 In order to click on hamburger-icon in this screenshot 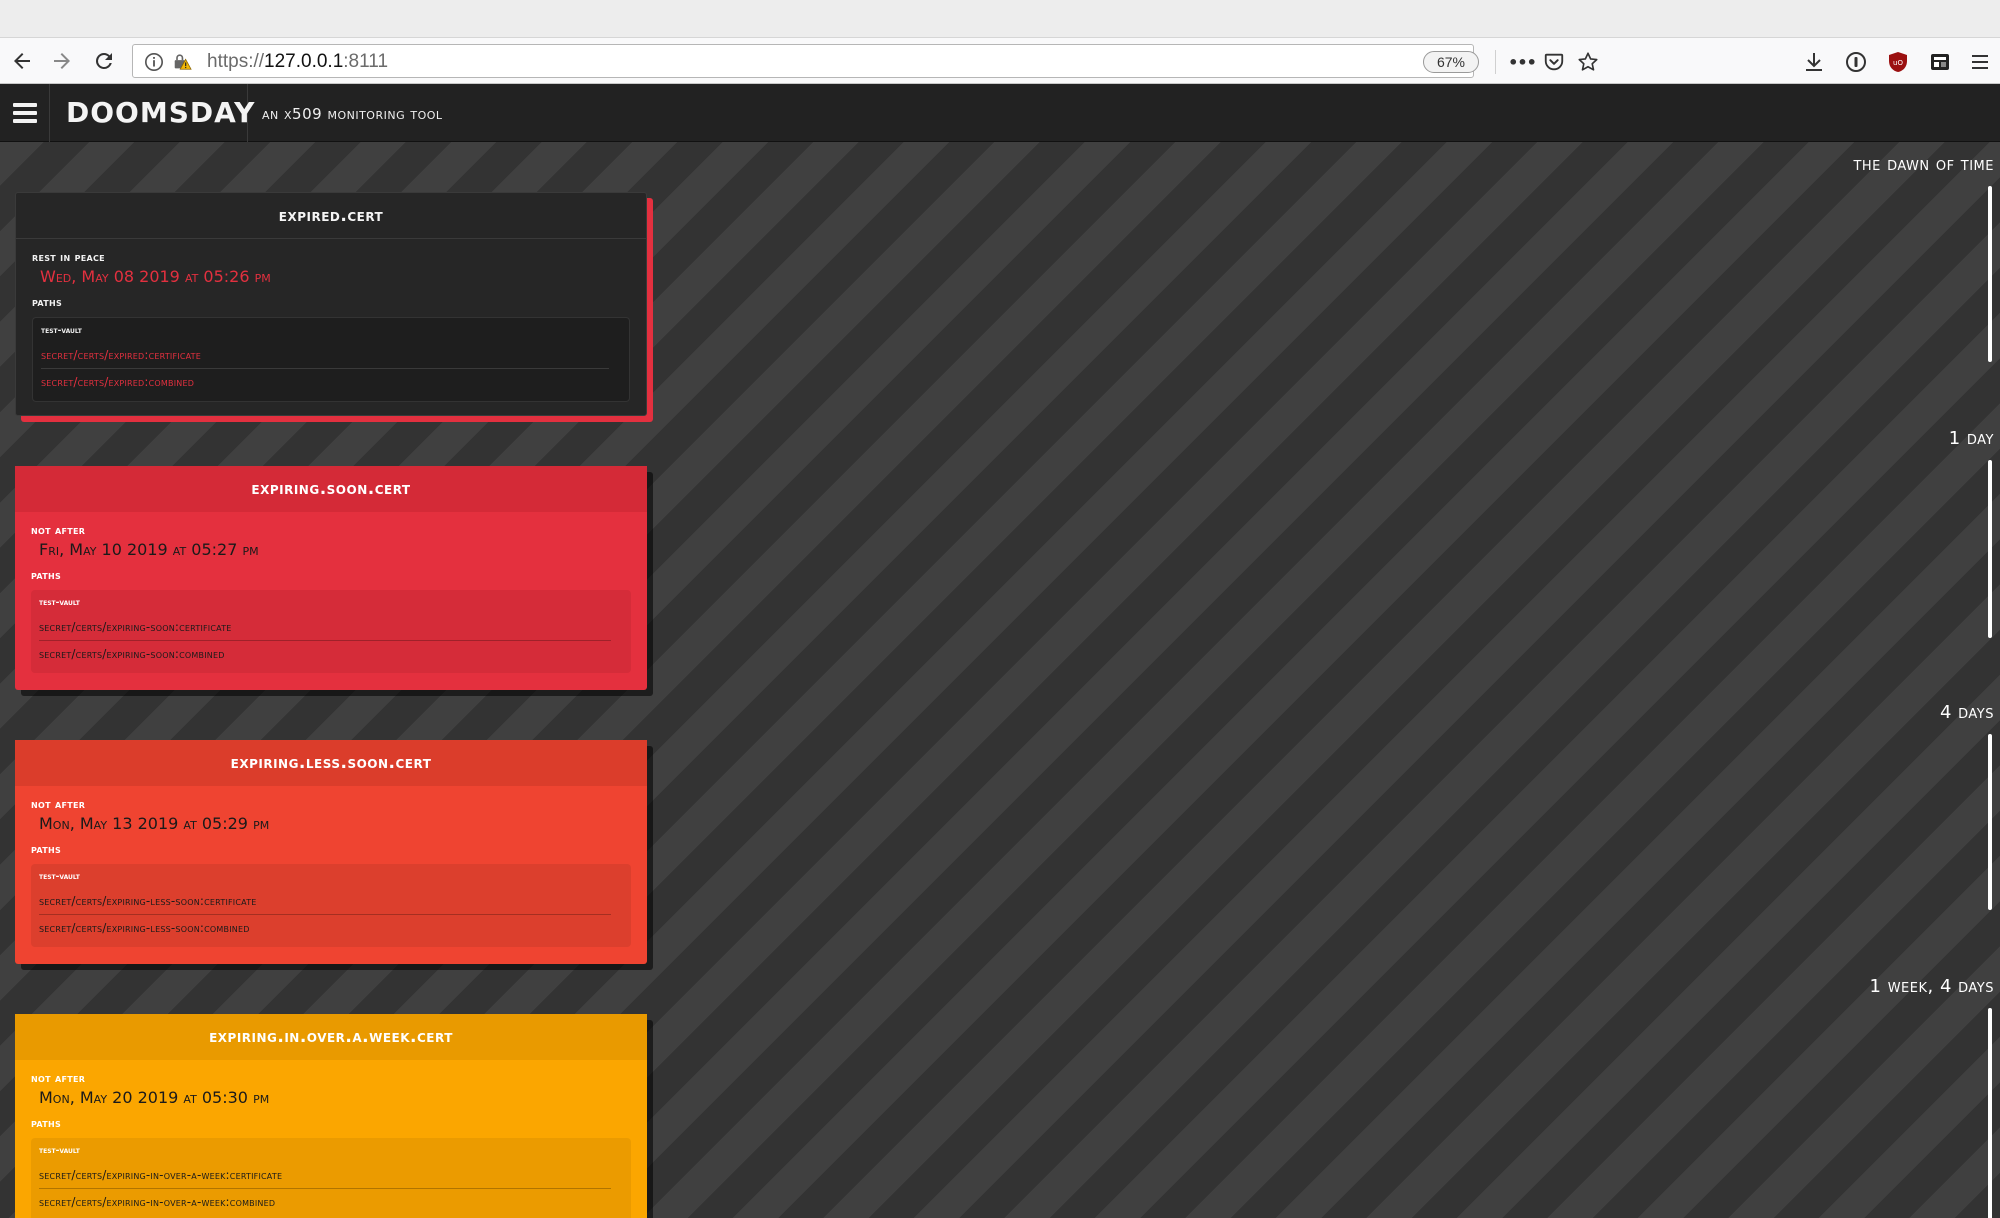, I will do `click(24, 113)`.